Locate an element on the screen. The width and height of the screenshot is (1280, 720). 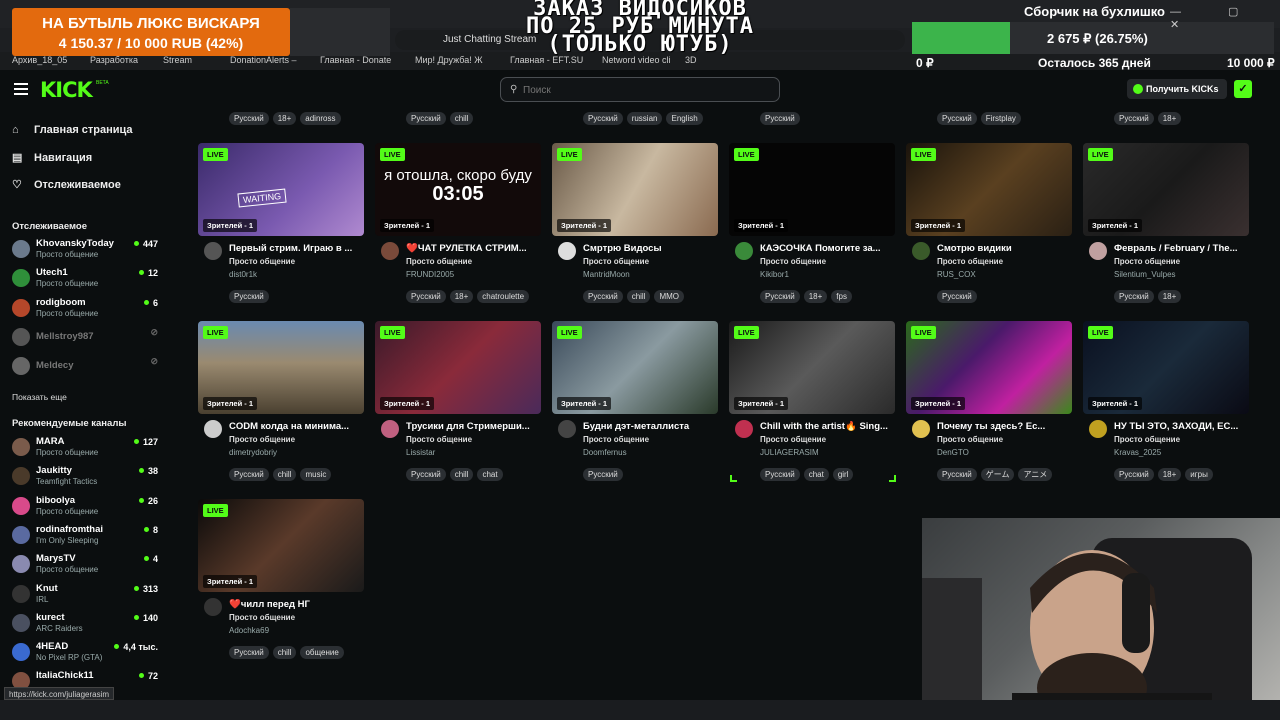
window-controls: — ▢ ✕ is located at coordinates (1225, 18).